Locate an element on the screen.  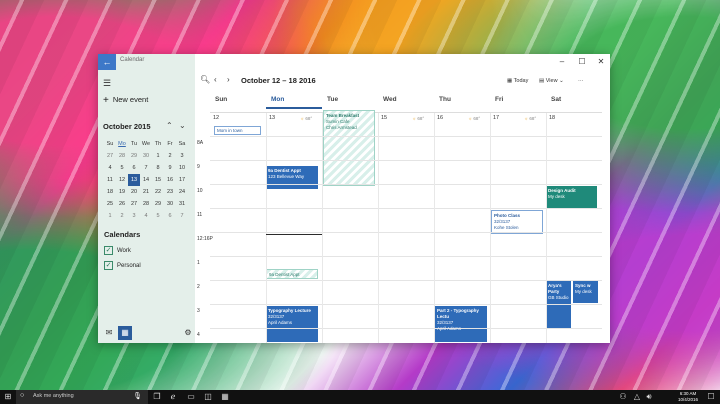
mini-calendar-day: 19 is located at coordinates (122, 192).